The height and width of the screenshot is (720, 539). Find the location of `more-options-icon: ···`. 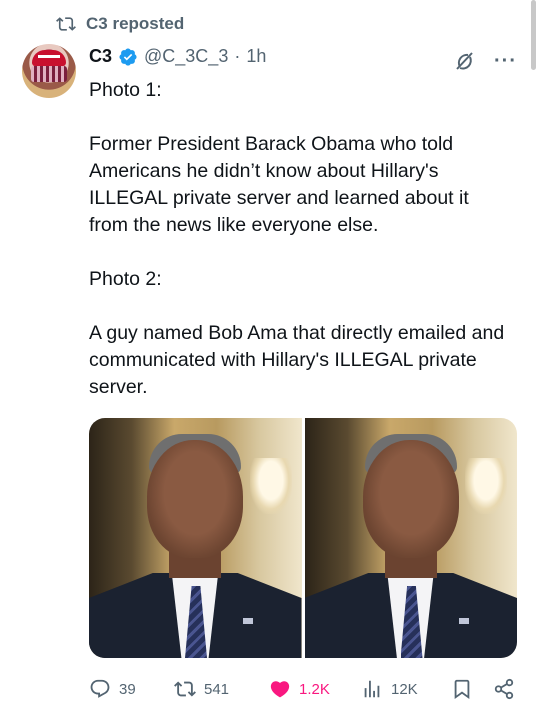

more-options-icon: ··· is located at coordinates (505, 61).